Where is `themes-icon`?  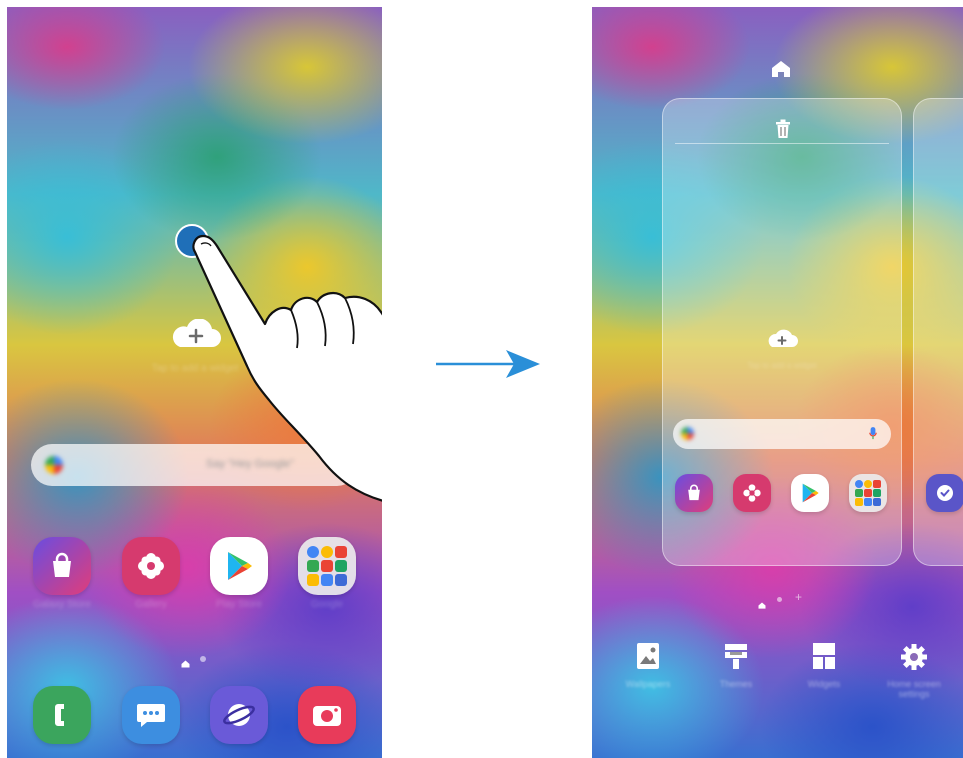
themes-icon is located at coordinates (736, 658).